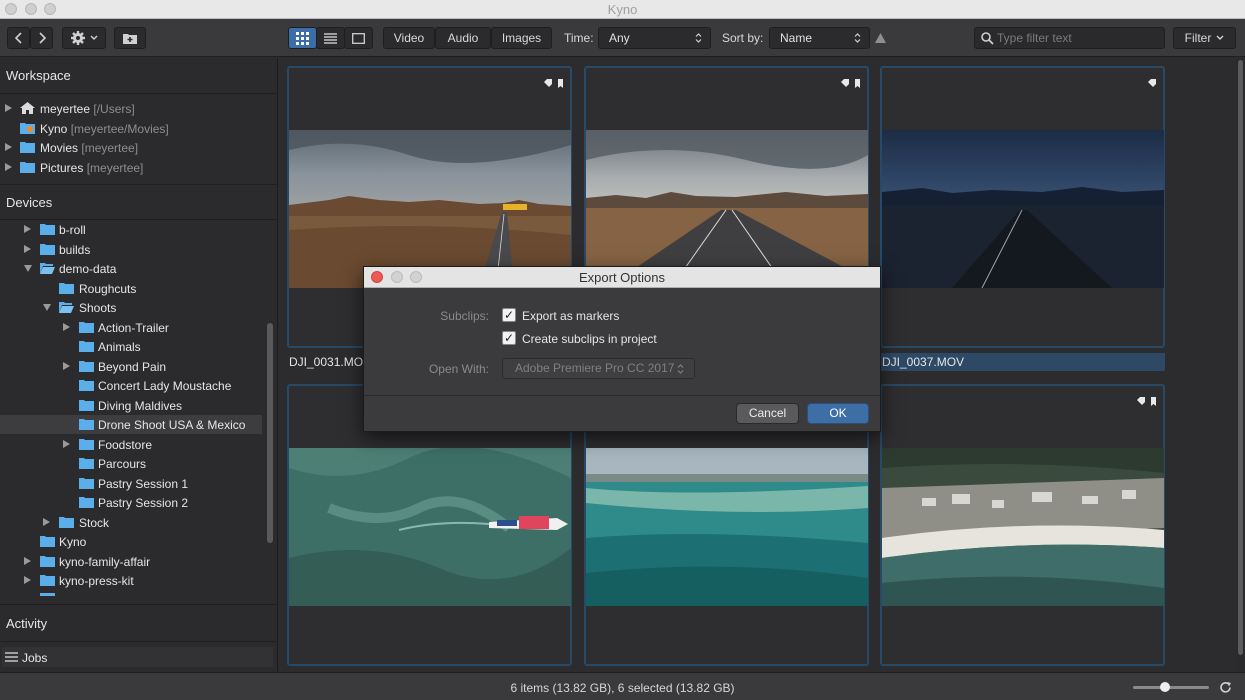  What do you see at coordinates (880, 38) in the screenshot?
I see `sort-direction-icon` at bounding box center [880, 38].